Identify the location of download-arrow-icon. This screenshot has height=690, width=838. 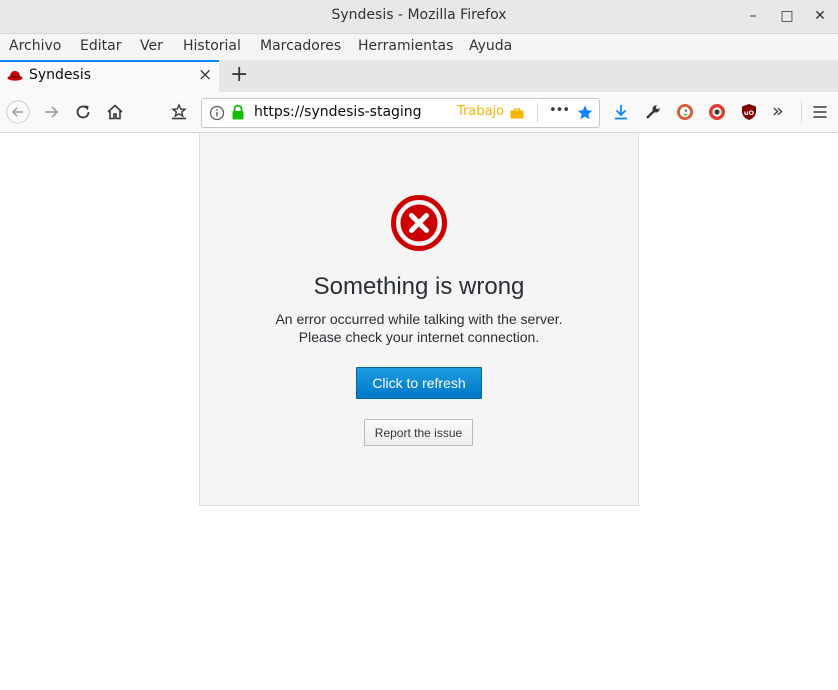
(621, 112).